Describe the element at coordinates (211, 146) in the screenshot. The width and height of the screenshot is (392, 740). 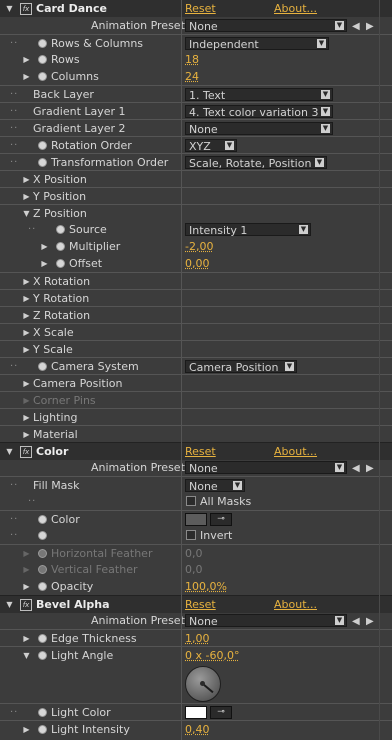
I see `rotation-order-dropdown: XYZ ▼` at that location.